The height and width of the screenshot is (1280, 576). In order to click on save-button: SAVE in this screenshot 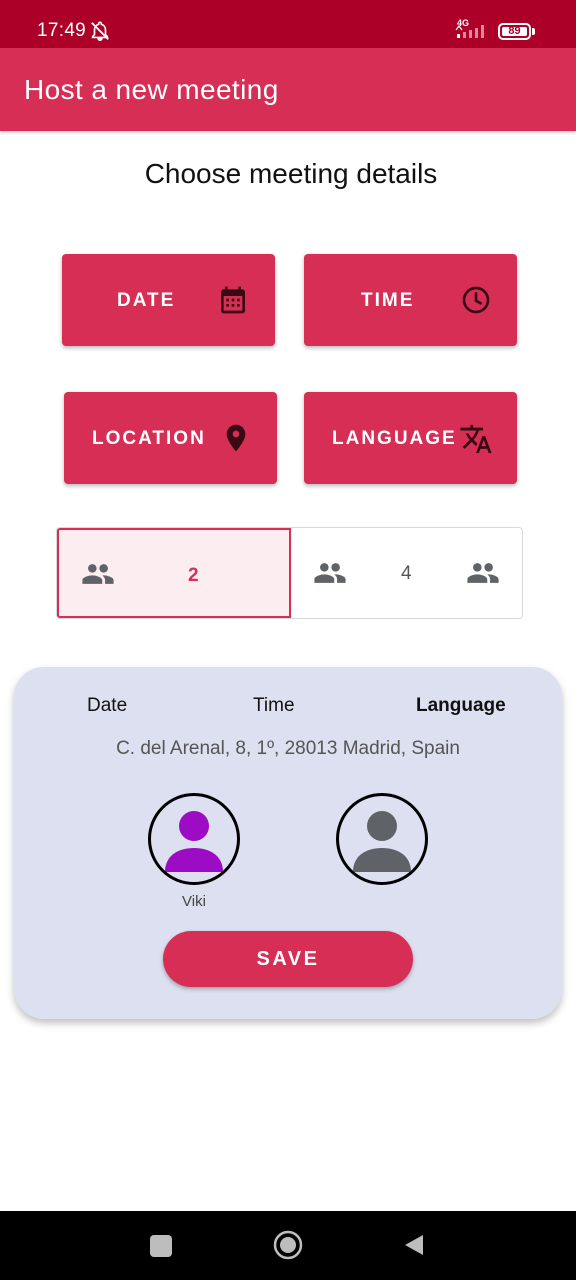, I will do `click(288, 959)`.